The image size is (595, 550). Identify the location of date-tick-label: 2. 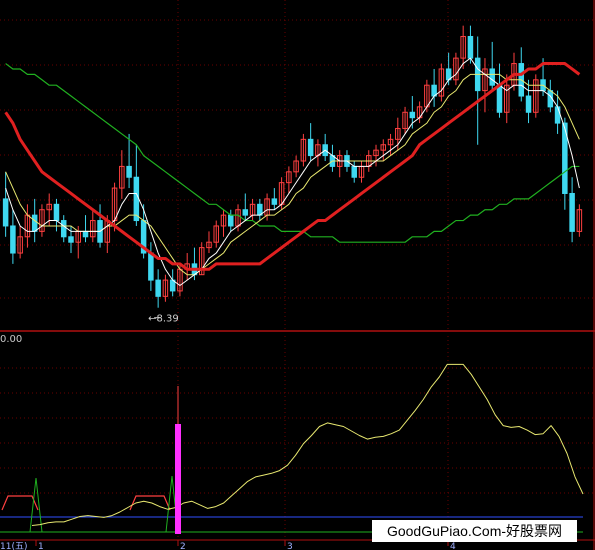
(183, 546).